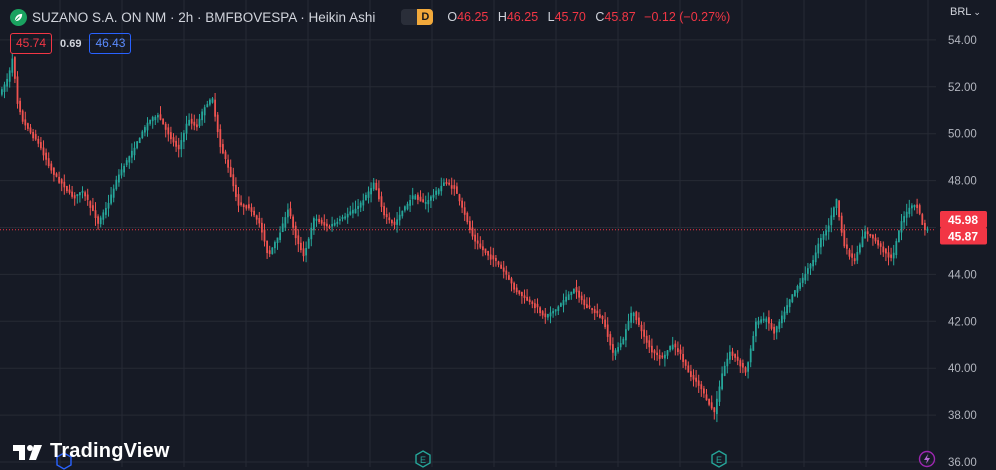 The image size is (996, 470). What do you see at coordinates (927, 459) in the screenshot?
I see `split-event-icon` at bounding box center [927, 459].